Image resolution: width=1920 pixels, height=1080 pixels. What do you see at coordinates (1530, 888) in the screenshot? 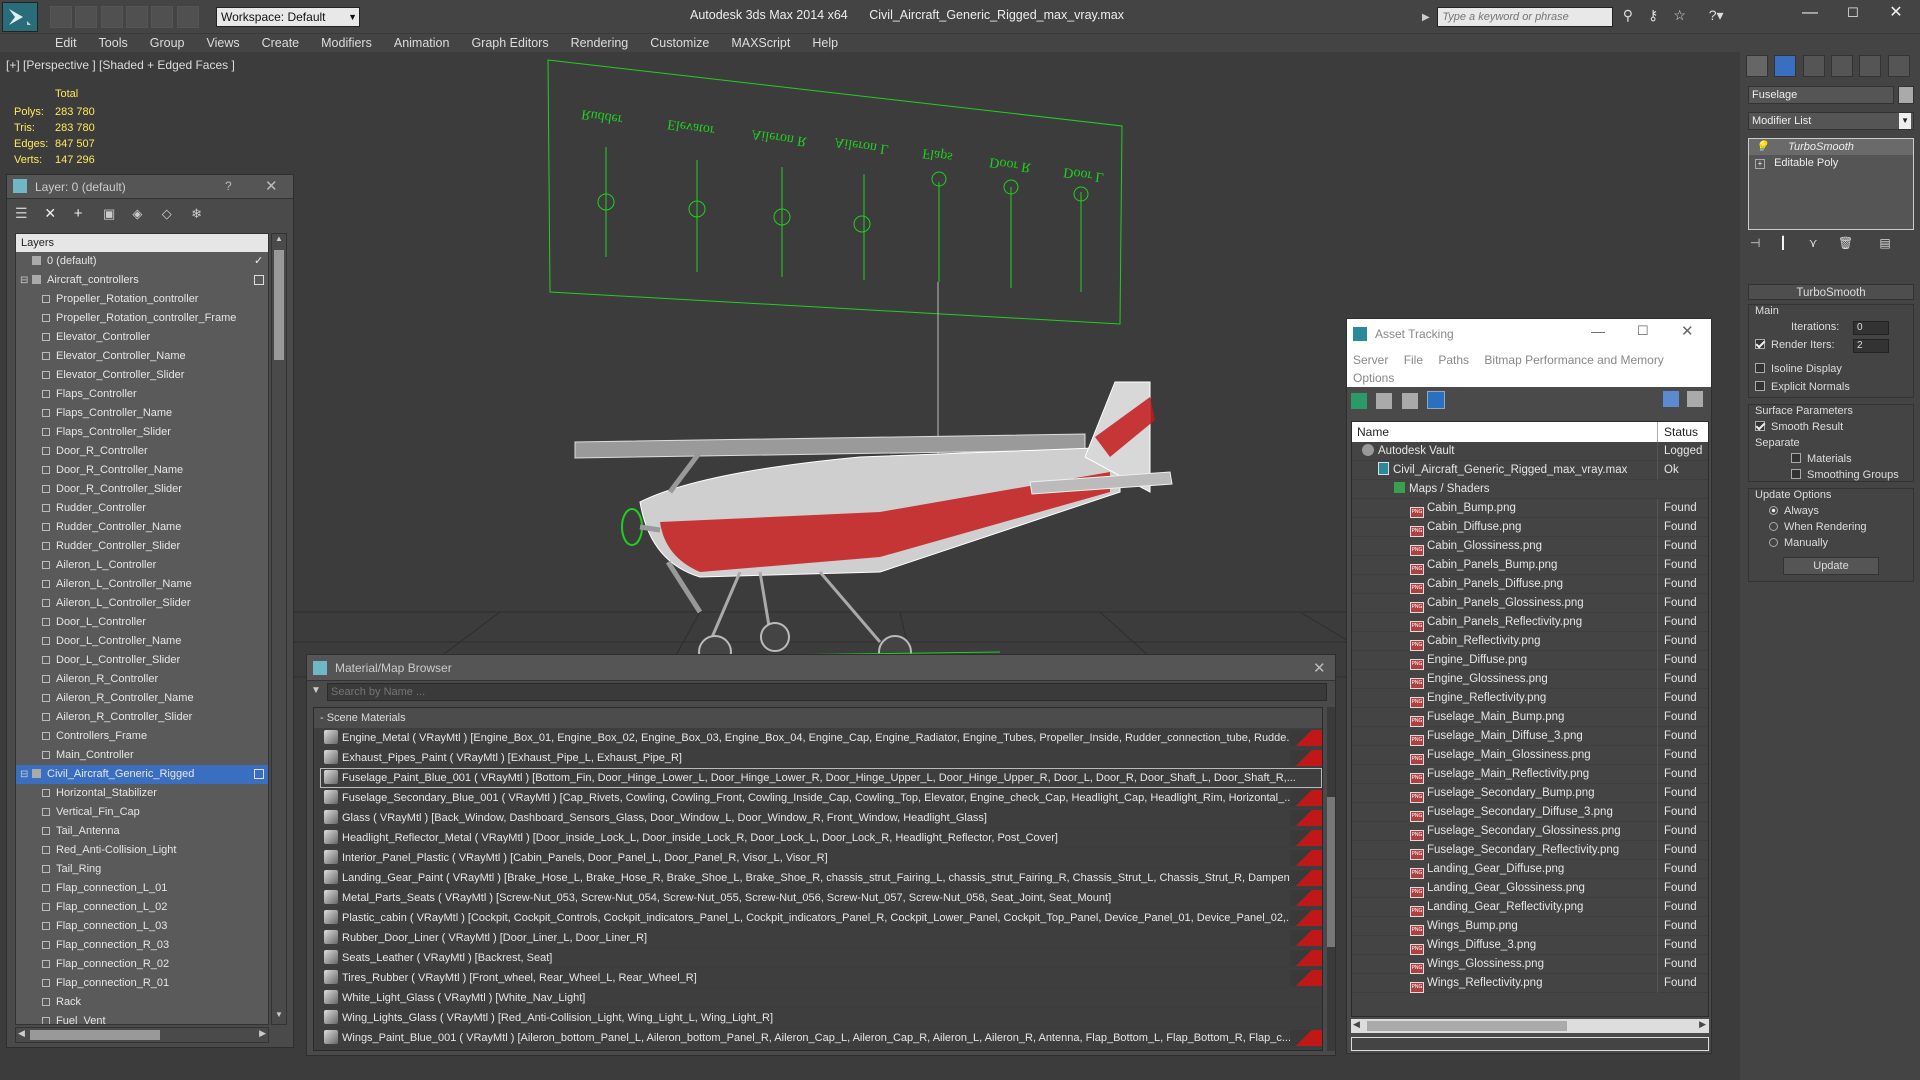
I see `asset-row: PNG Landing_Gear_Glossiness.png Found` at bounding box center [1530, 888].